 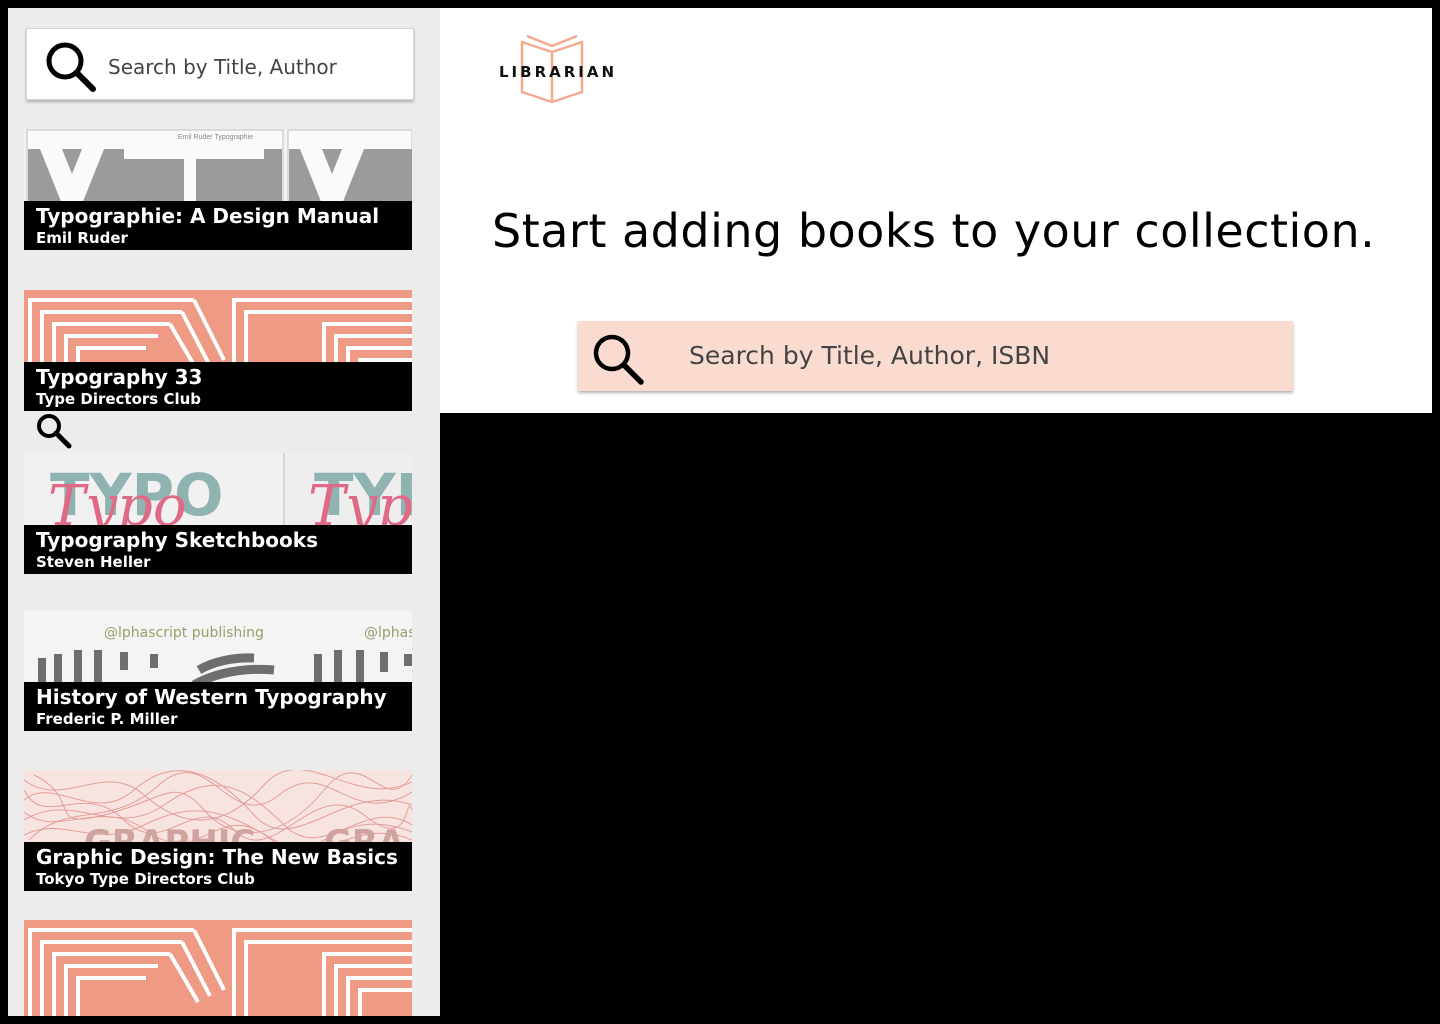 I want to click on book-caption: Typographie: A Design Manual Emil Ruder, so click(x=218, y=225).